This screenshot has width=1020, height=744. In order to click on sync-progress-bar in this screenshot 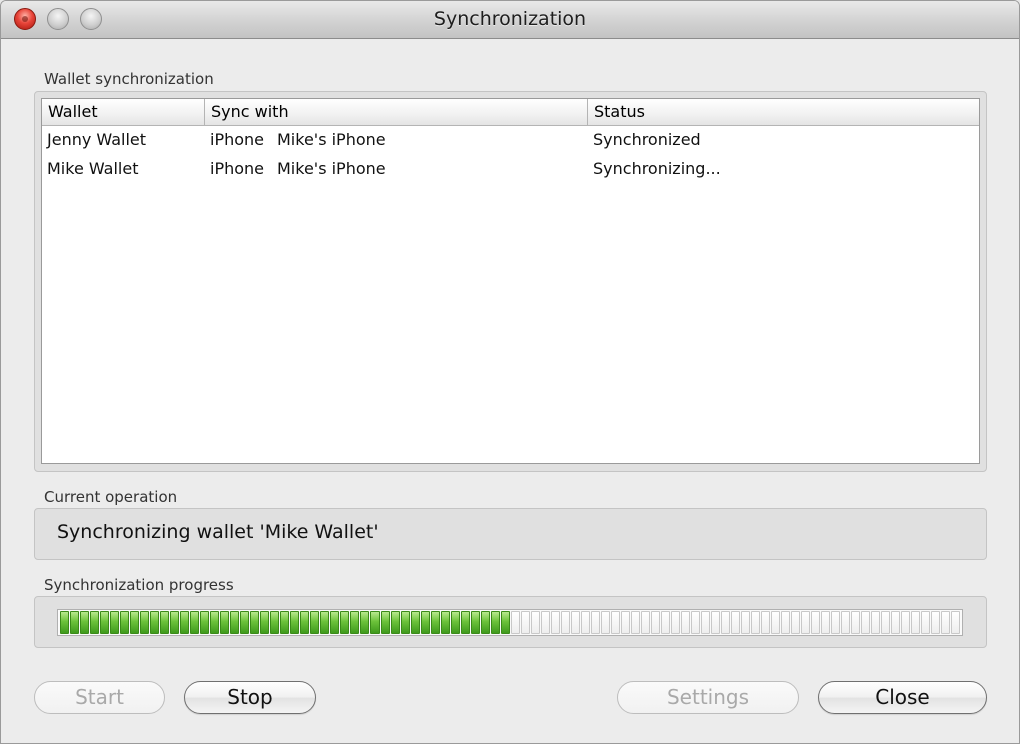, I will do `click(510, 622)`.